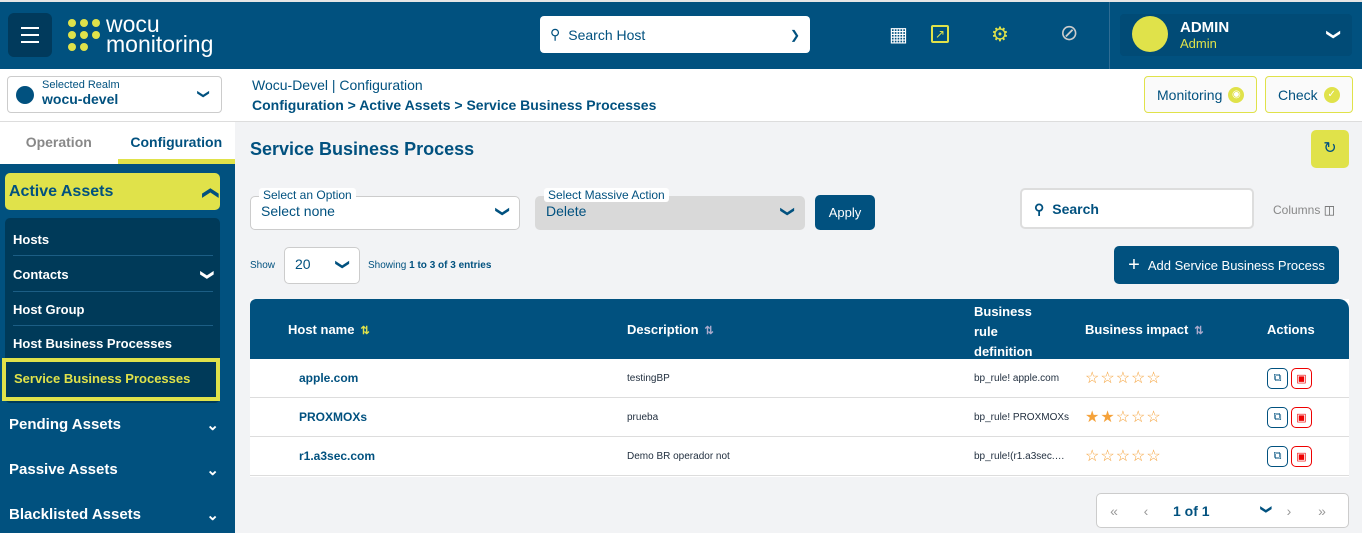 This screenshot has height=533, width=1362. Describe the element at coordinates (63, 469) in the screenshot. I see `group-label: Passive Assets` at that location.